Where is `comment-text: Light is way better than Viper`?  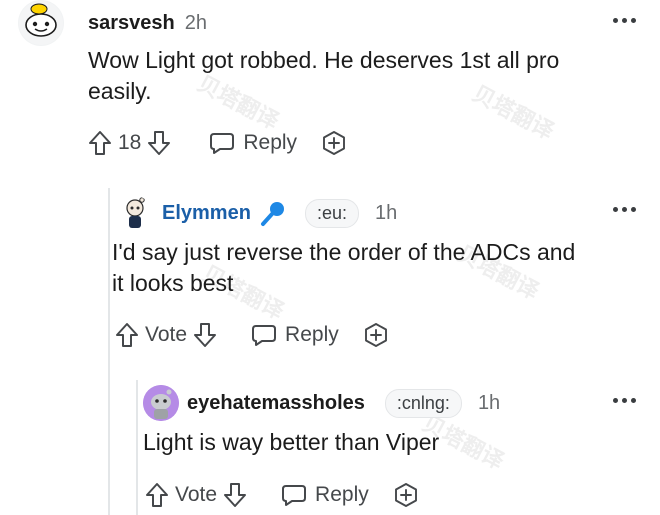 comment-text: Light is way better than Viper is located at coordinates (291, 442).